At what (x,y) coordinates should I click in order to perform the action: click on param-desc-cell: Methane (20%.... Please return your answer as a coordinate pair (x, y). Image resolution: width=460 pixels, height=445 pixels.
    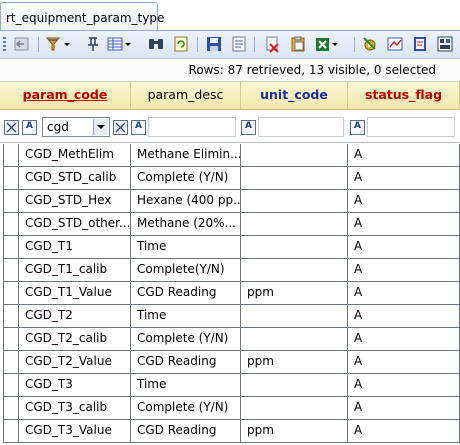
    Looking at the image, I should click on (186, 224).